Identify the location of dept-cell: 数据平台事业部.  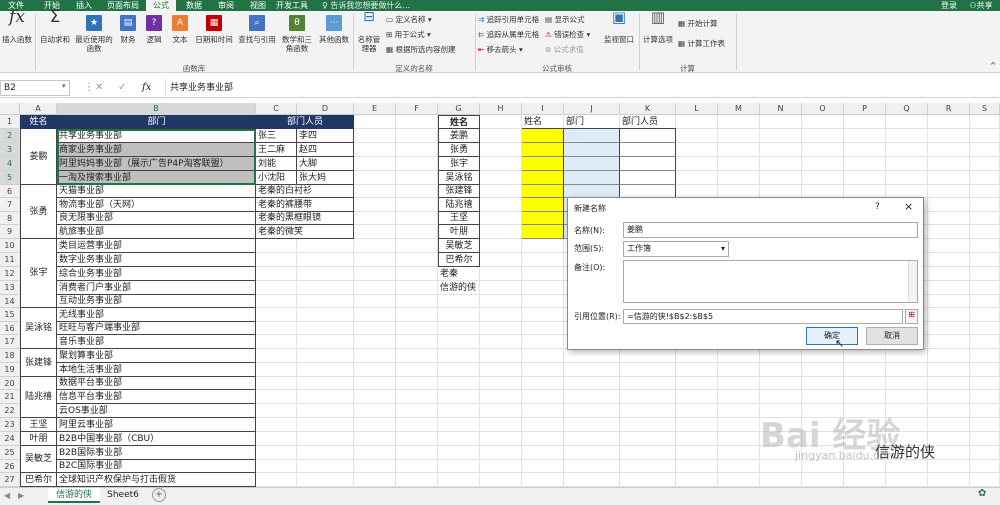
(156, 383).